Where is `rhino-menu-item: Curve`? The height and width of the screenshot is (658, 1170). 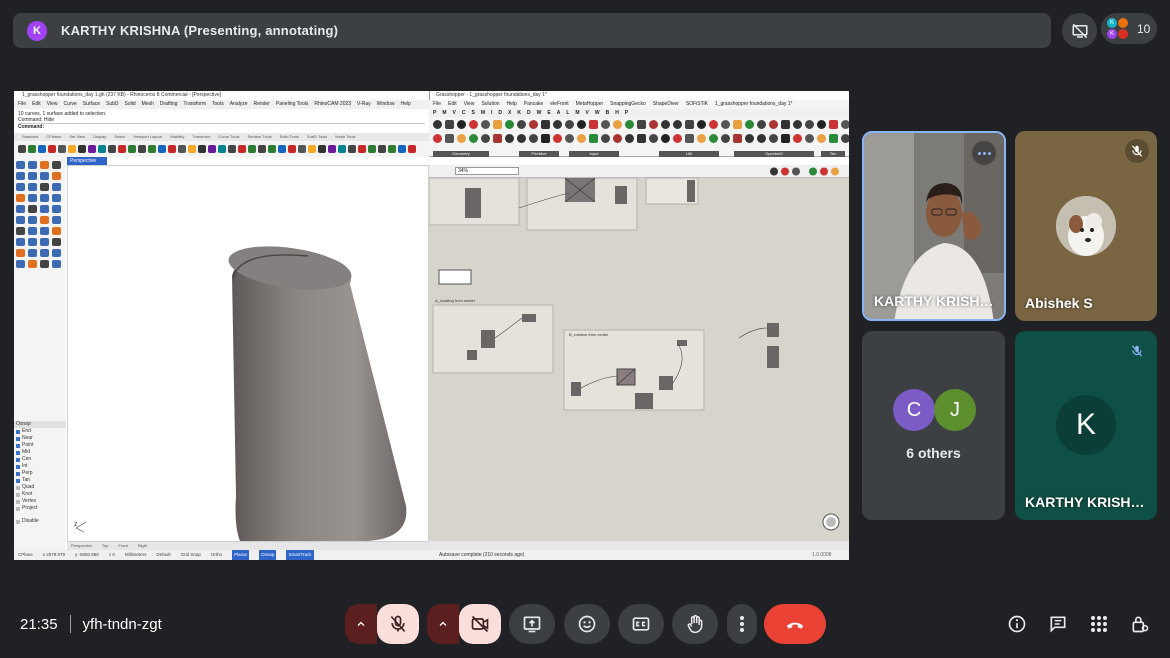 rhino-menu-item: Curve is located at coordinates (69, 104).